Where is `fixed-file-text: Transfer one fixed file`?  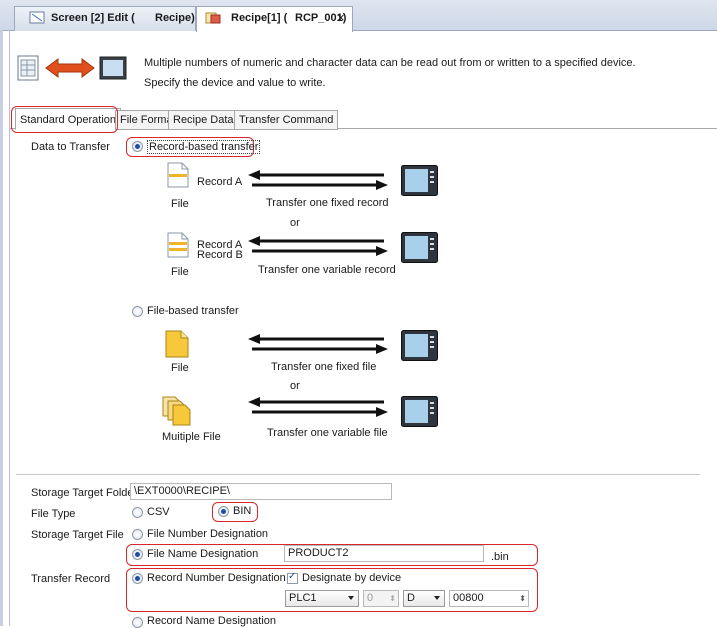 fixed-file-text: Transfer one fixed file is located at coordinates (324, 367).